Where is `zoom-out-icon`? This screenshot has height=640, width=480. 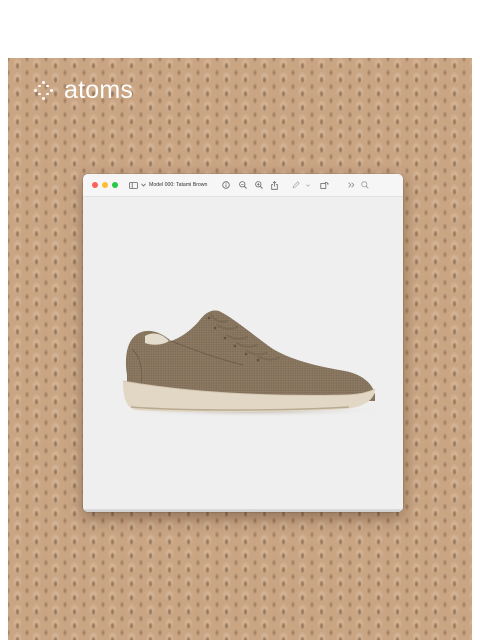
zoom-out-icon is located at coordinates (243, 185).